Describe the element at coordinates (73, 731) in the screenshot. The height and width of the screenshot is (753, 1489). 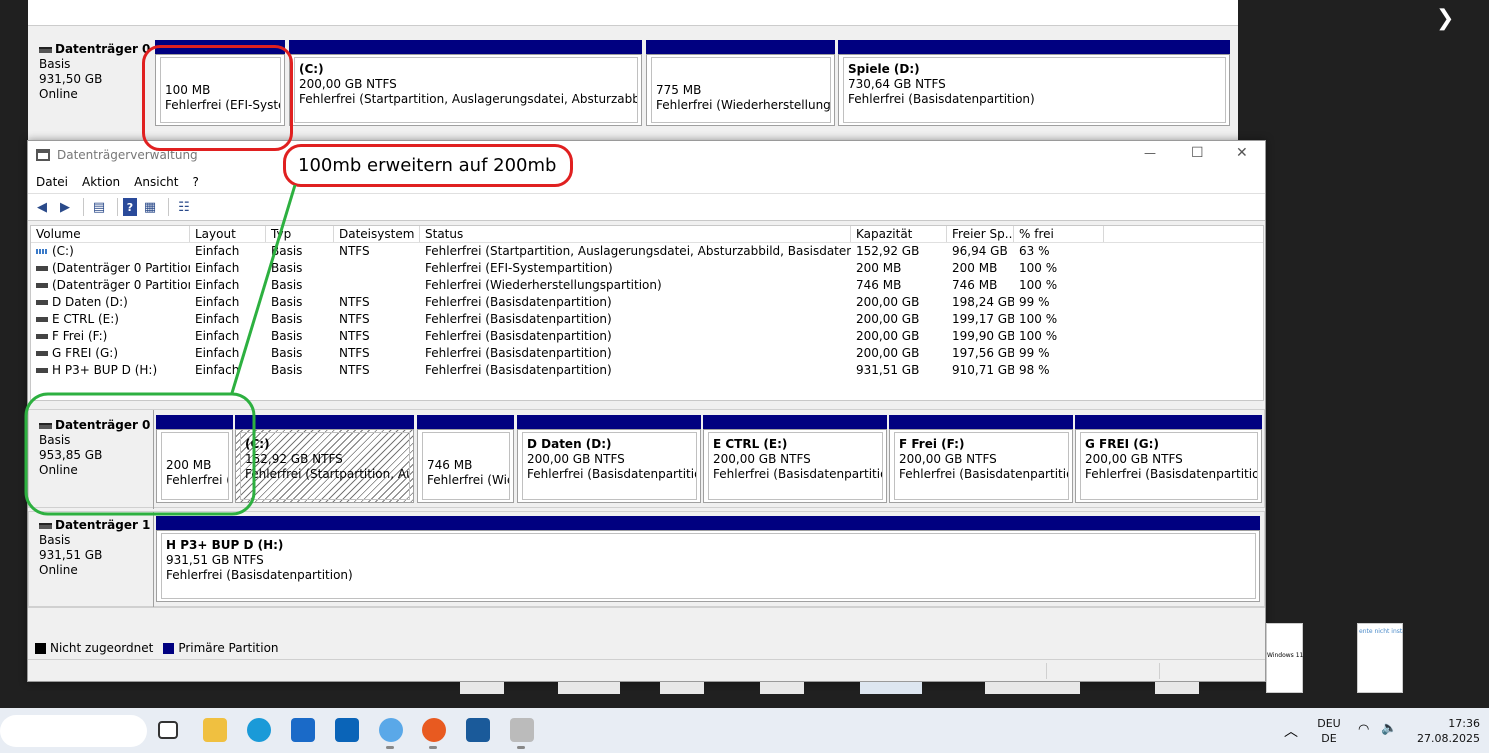
I see `search-box` at that location.